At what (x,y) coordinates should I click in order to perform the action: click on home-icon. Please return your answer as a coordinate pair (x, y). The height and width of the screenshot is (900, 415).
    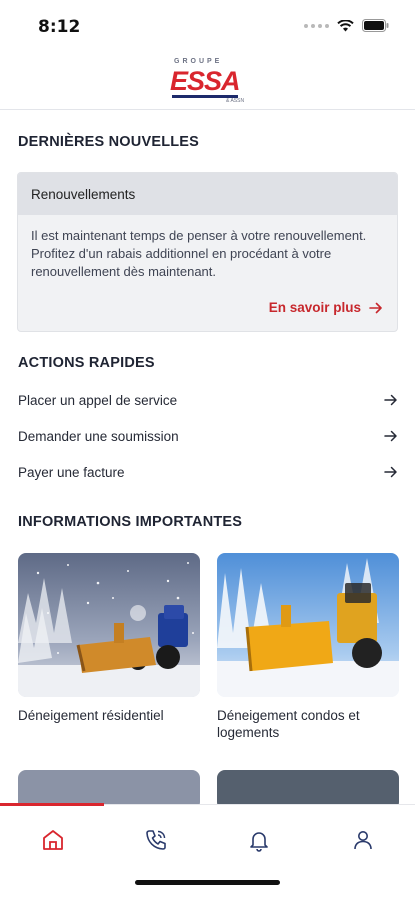
    Looking at the image, I should click on (53, 840).